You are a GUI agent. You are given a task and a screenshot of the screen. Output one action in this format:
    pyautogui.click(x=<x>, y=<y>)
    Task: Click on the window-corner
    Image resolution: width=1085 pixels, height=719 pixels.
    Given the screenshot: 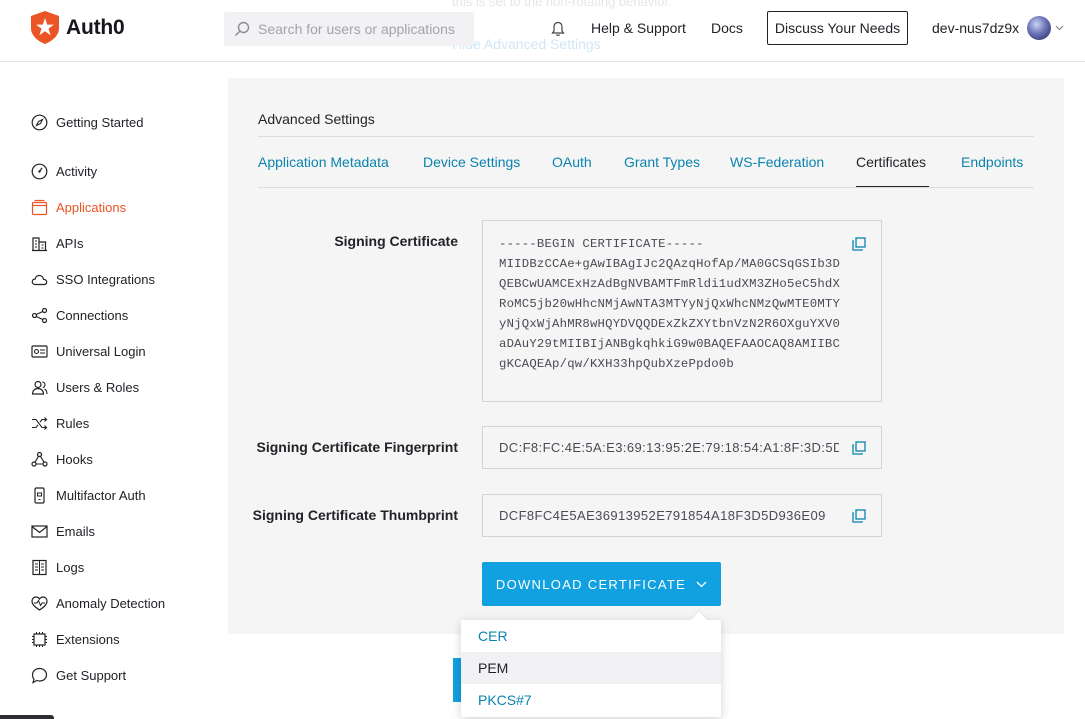 What is the action you would take?
    pyautogui.click(x=27, y=717)
    